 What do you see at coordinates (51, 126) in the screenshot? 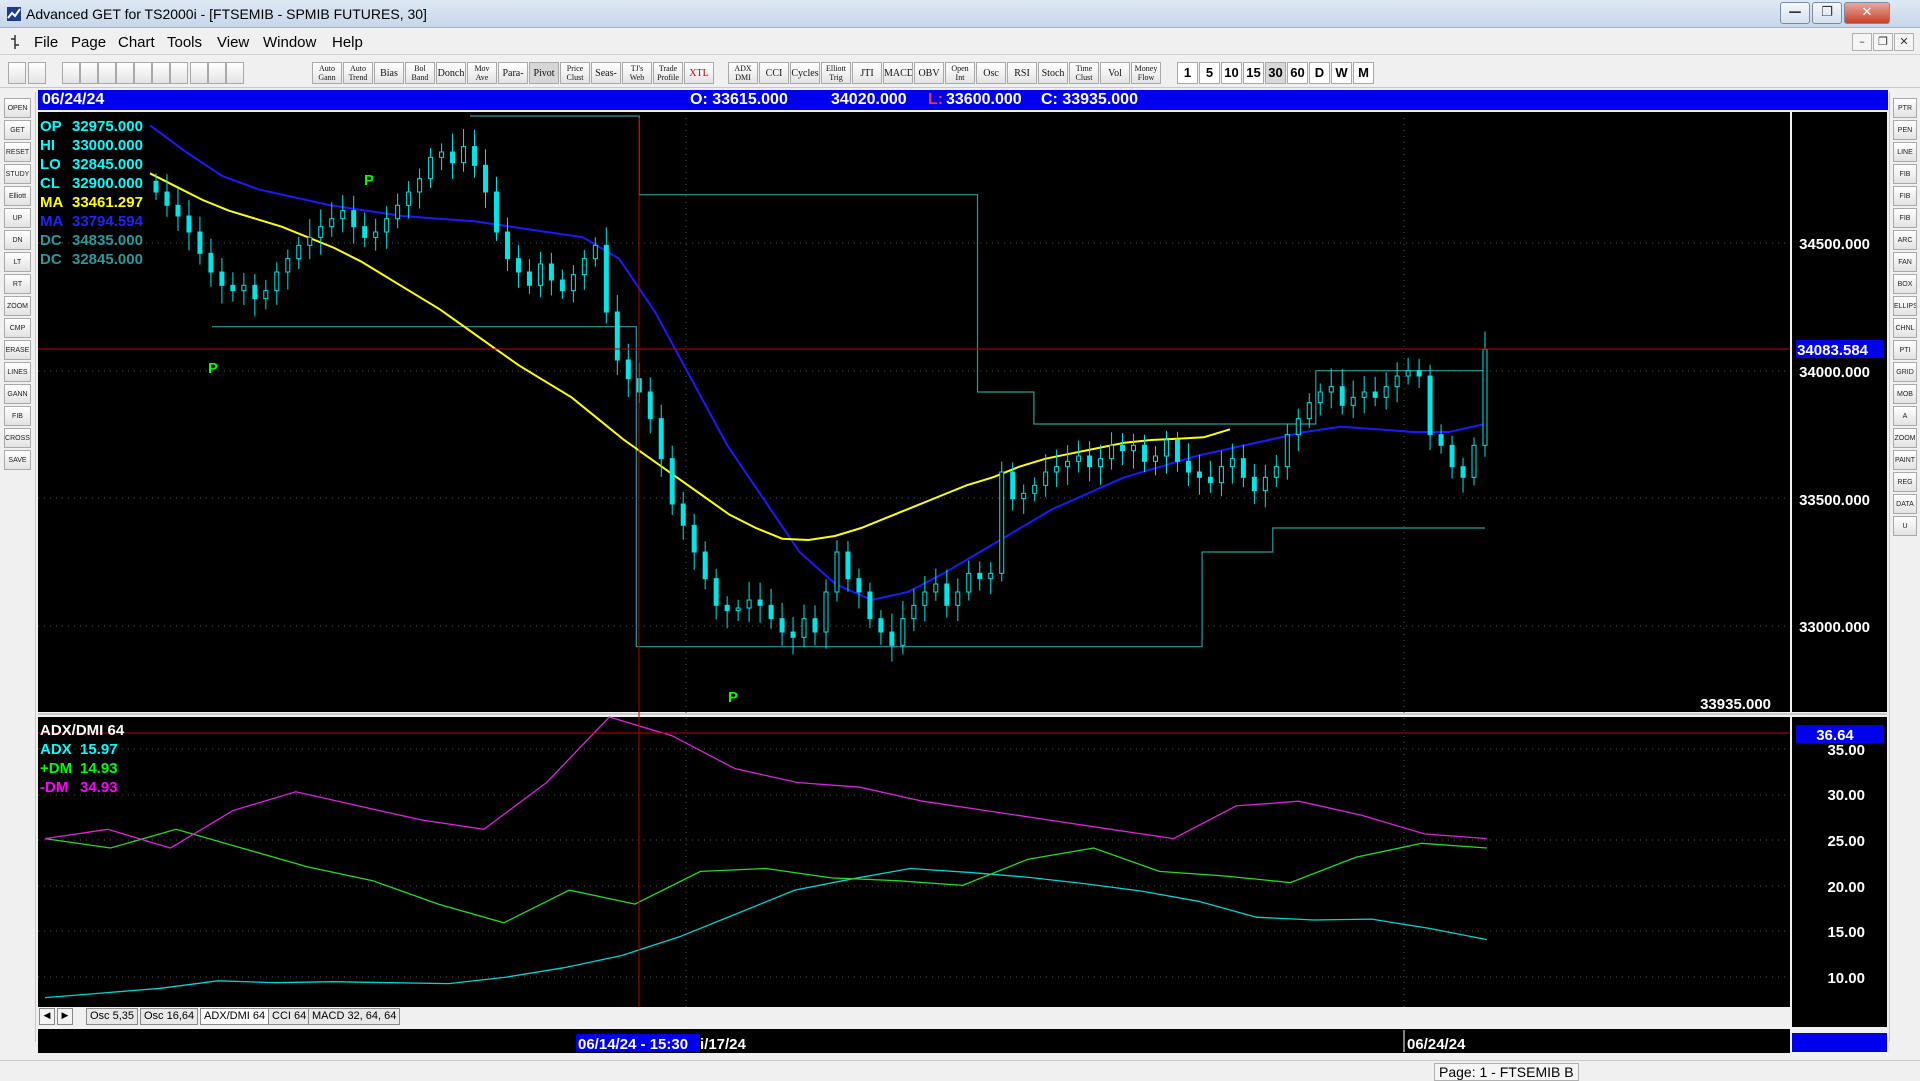
I see `legend-label: OP` at bounding box center [51, 126].